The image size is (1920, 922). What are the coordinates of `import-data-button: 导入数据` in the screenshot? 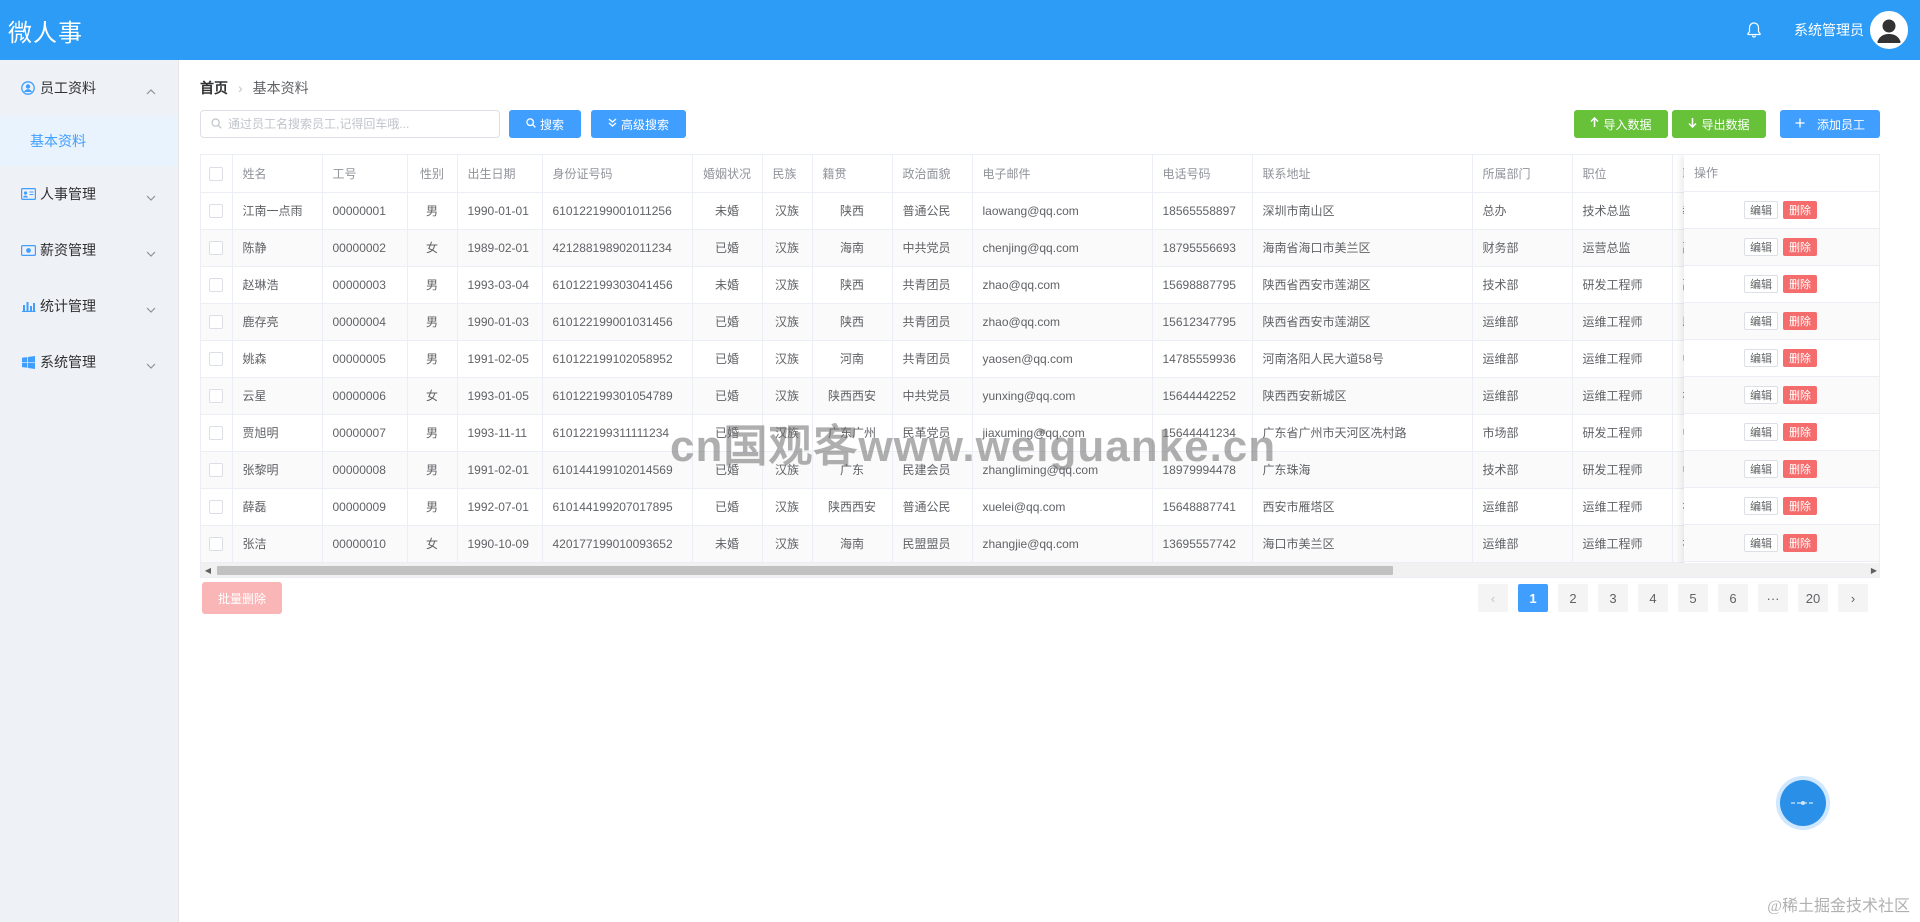 It's located at (1621, 124).